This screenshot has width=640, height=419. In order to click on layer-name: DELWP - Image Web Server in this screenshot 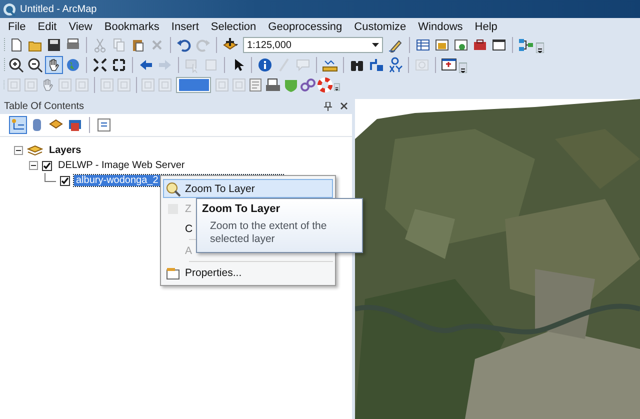, I will do `click(121, 165)`.